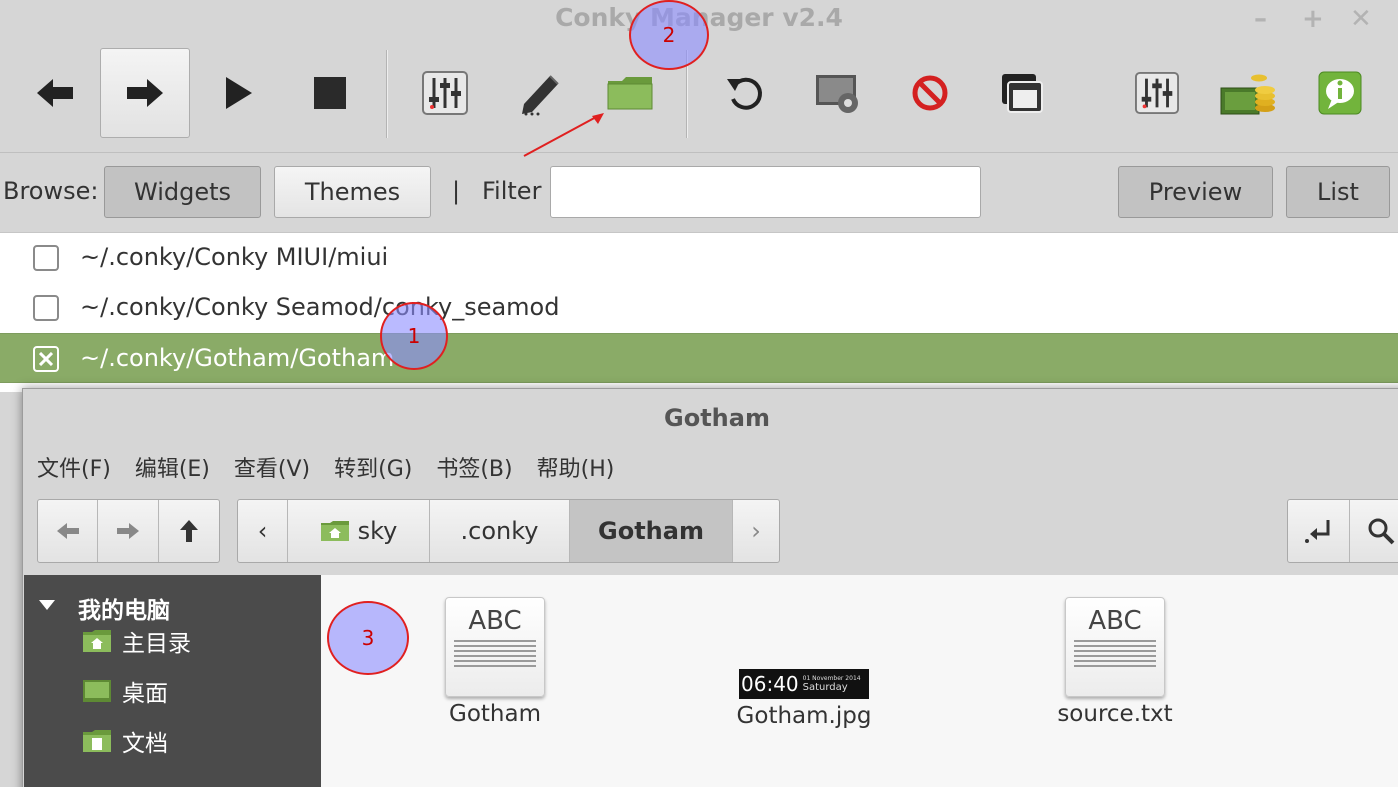  I want to click on breadcrumb-item-current: Gotham, so click(651, 531).